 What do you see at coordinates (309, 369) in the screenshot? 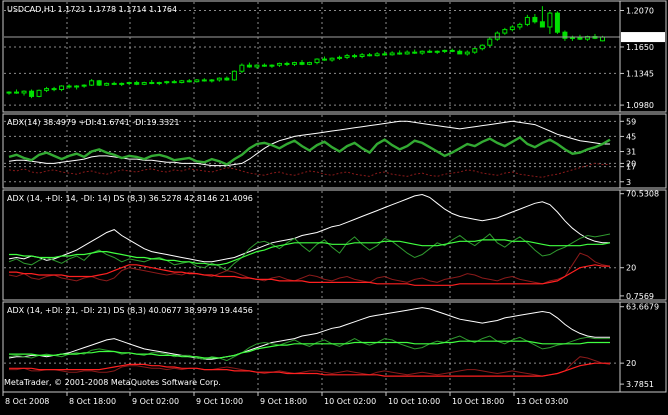
I see `series-dsred-line` at bounding box center [309, 369].